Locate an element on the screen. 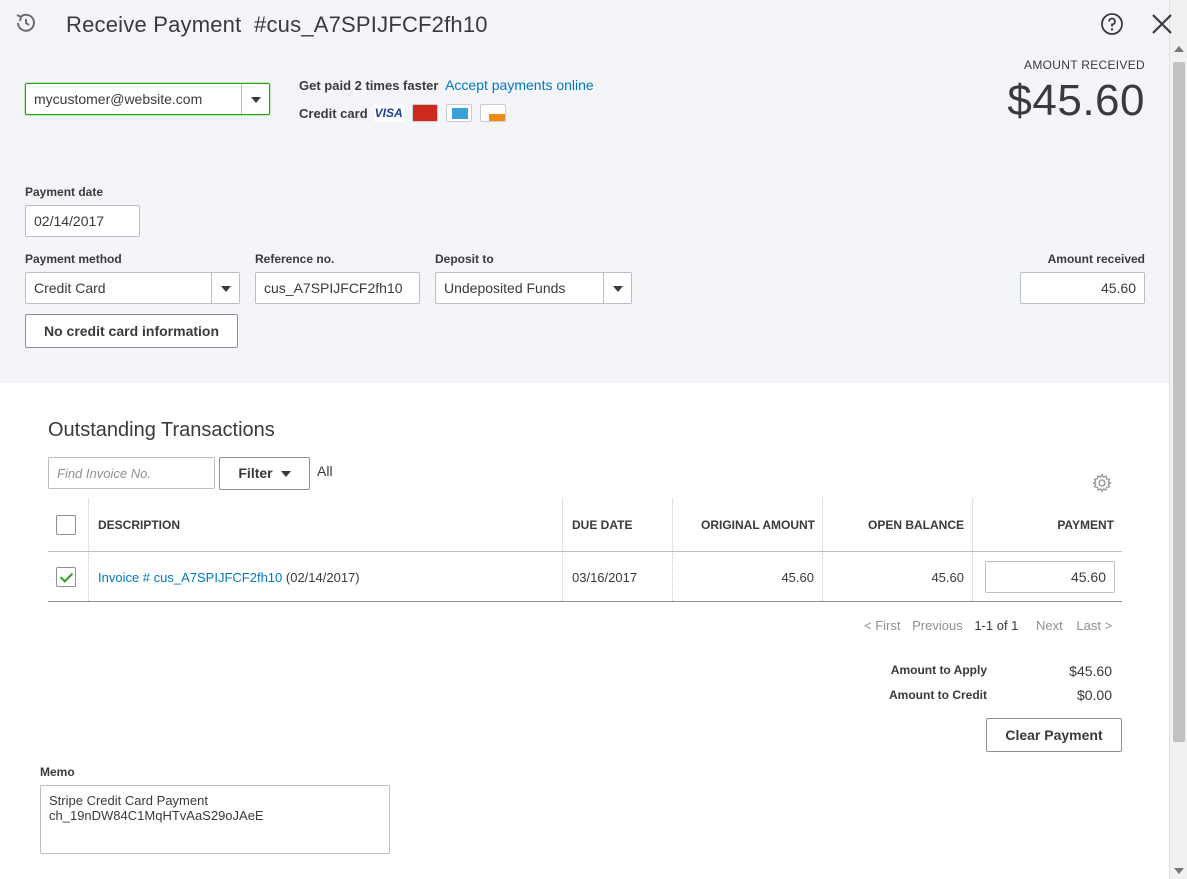 This screenshot has width=1187, height=879. pager-previous: Previous is located at coordinates (937, 625).